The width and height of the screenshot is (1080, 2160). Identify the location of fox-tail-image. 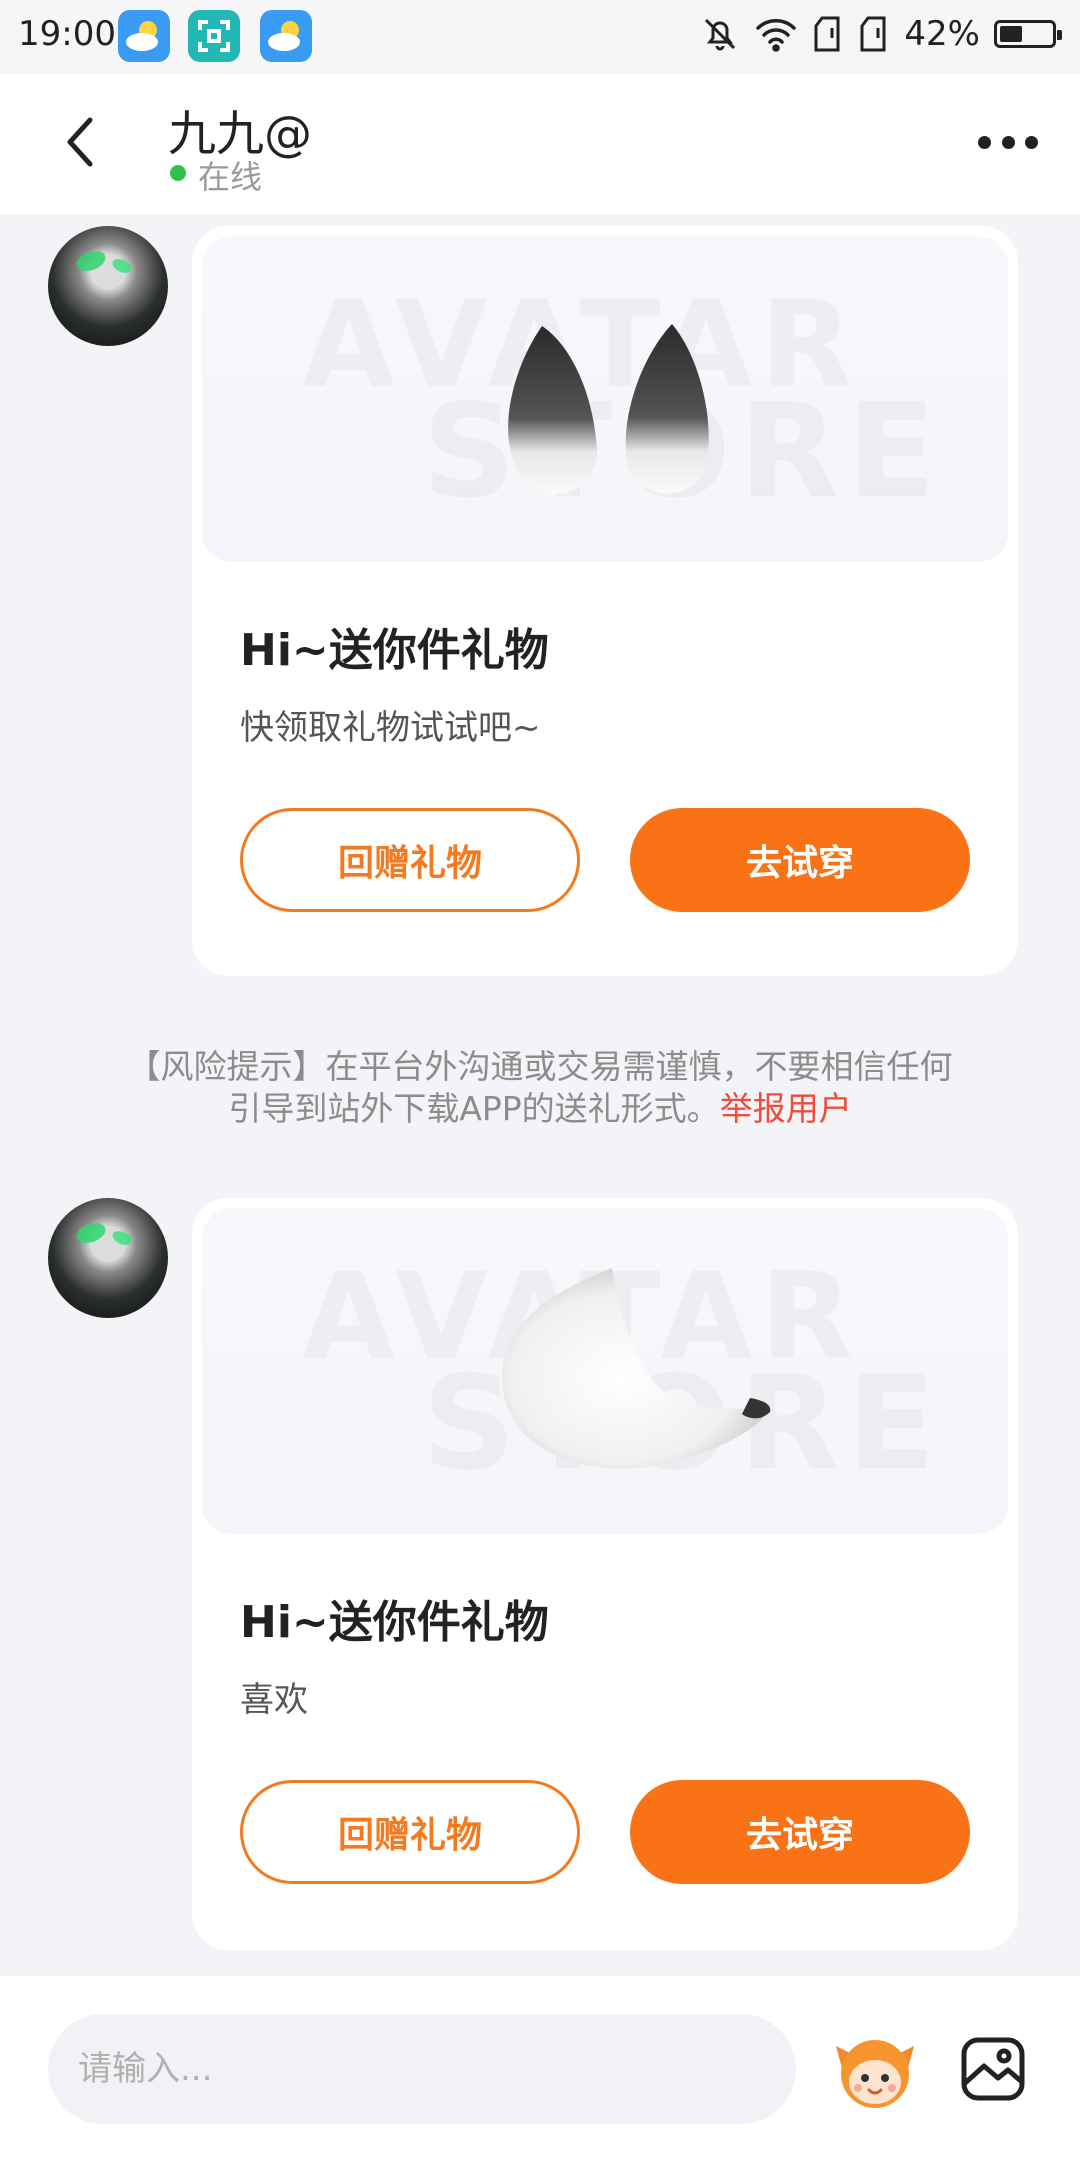
(636, 1368).